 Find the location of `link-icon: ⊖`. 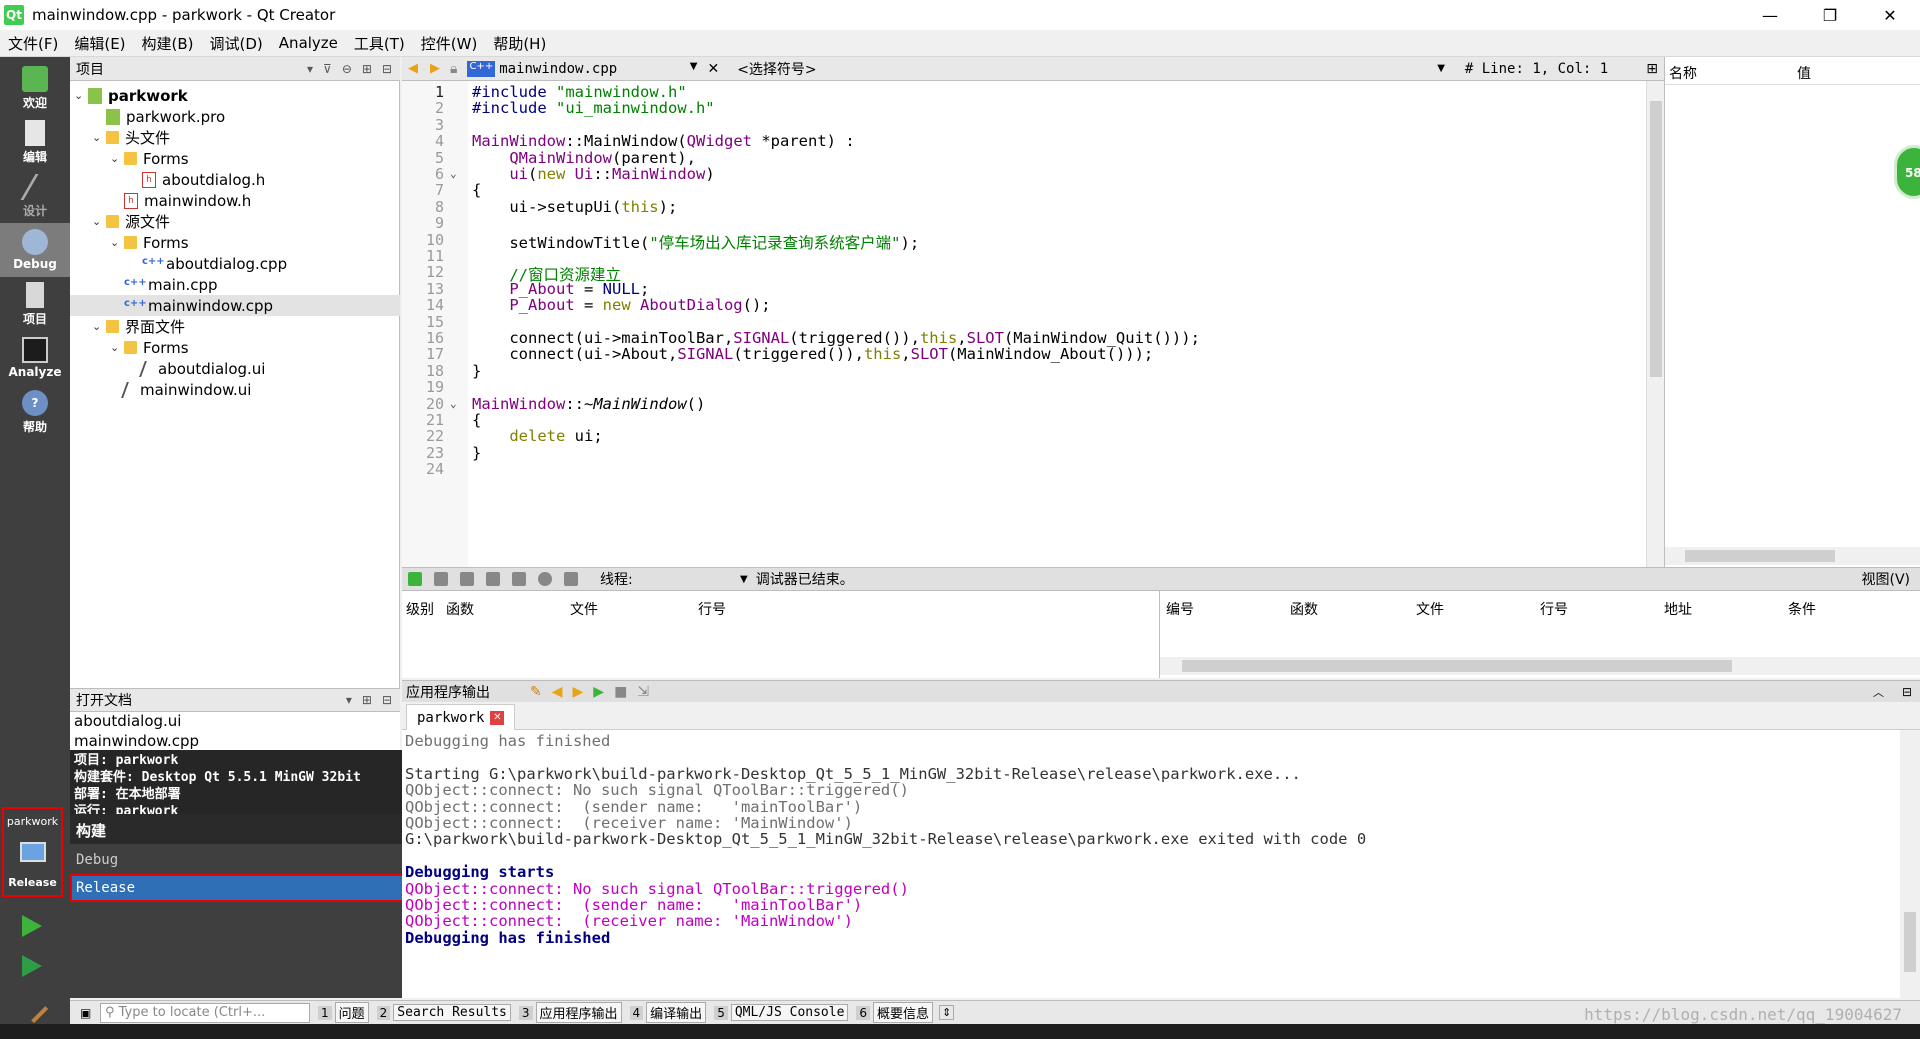

link-icon: ⊖ is located at coordinates (347, 69).